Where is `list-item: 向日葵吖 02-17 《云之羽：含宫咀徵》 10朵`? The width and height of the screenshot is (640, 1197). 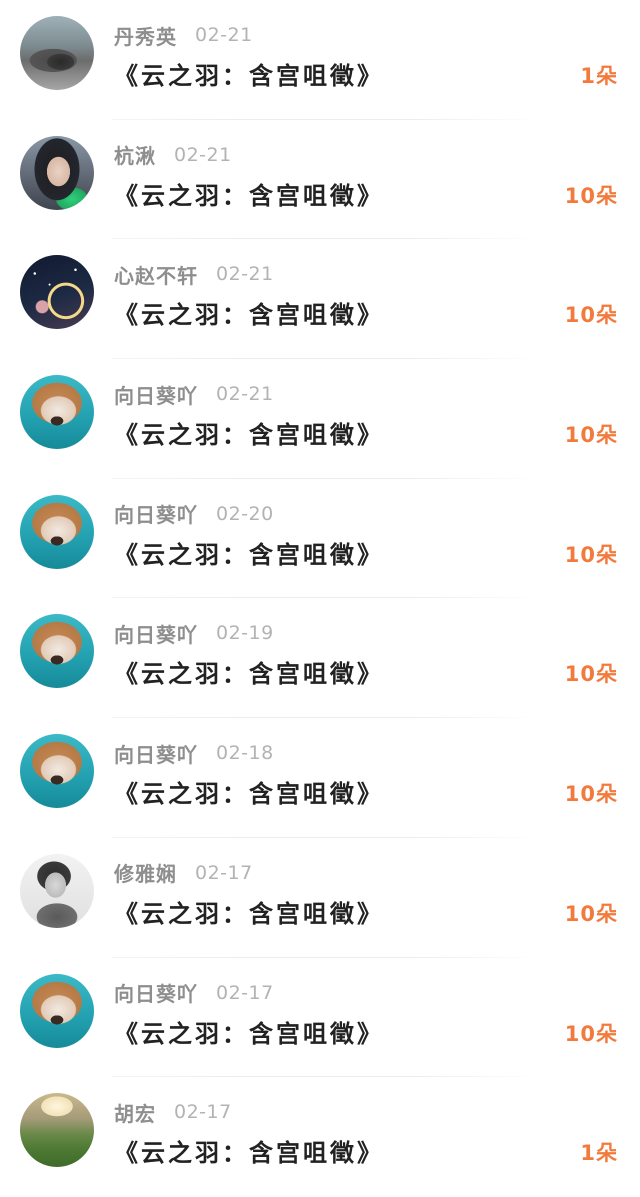 list-item: 向日葵吖 02-17 《云之羽：含宫咀徵》 10朵 is located at coordinates (320, 1018).